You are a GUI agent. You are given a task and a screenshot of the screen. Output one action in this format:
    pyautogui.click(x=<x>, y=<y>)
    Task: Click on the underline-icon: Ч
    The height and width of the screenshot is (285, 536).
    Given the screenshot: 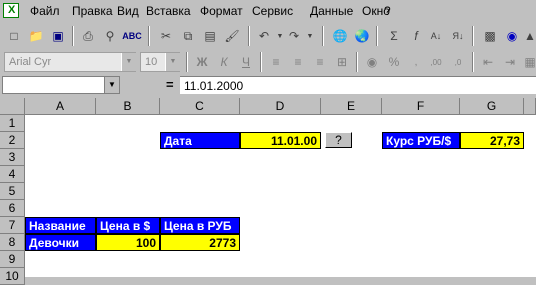 What is the action you would take?
    pyautogui.click(x=246, y=62)
    